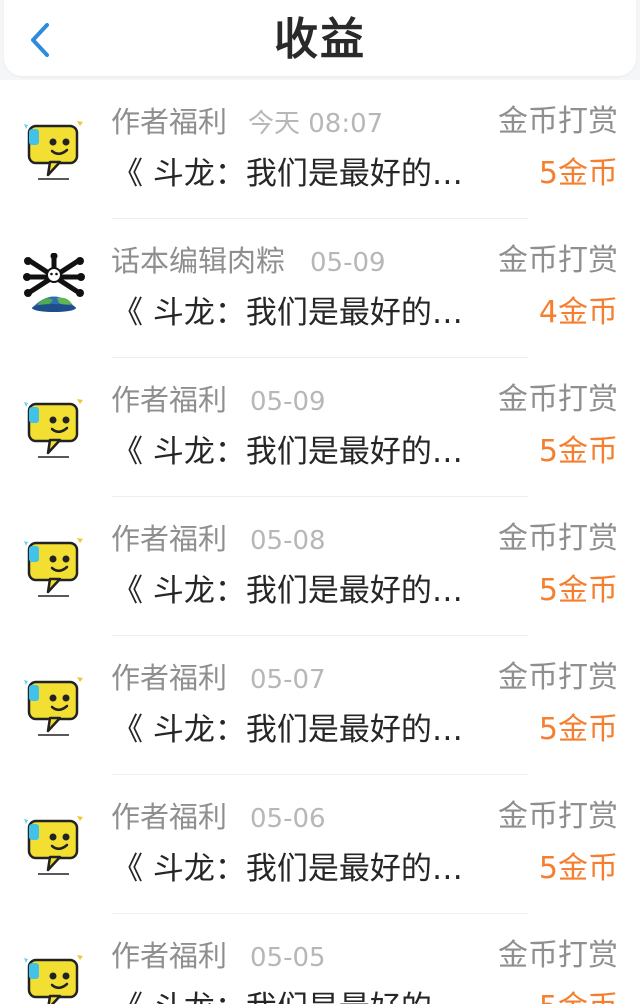 The image size is (640, 1004). I want to click on earning-record: 作者福利 05-05 金币打赏 《 斗龙：我们是最好的伙伴》 5金币, so click(320, 959).